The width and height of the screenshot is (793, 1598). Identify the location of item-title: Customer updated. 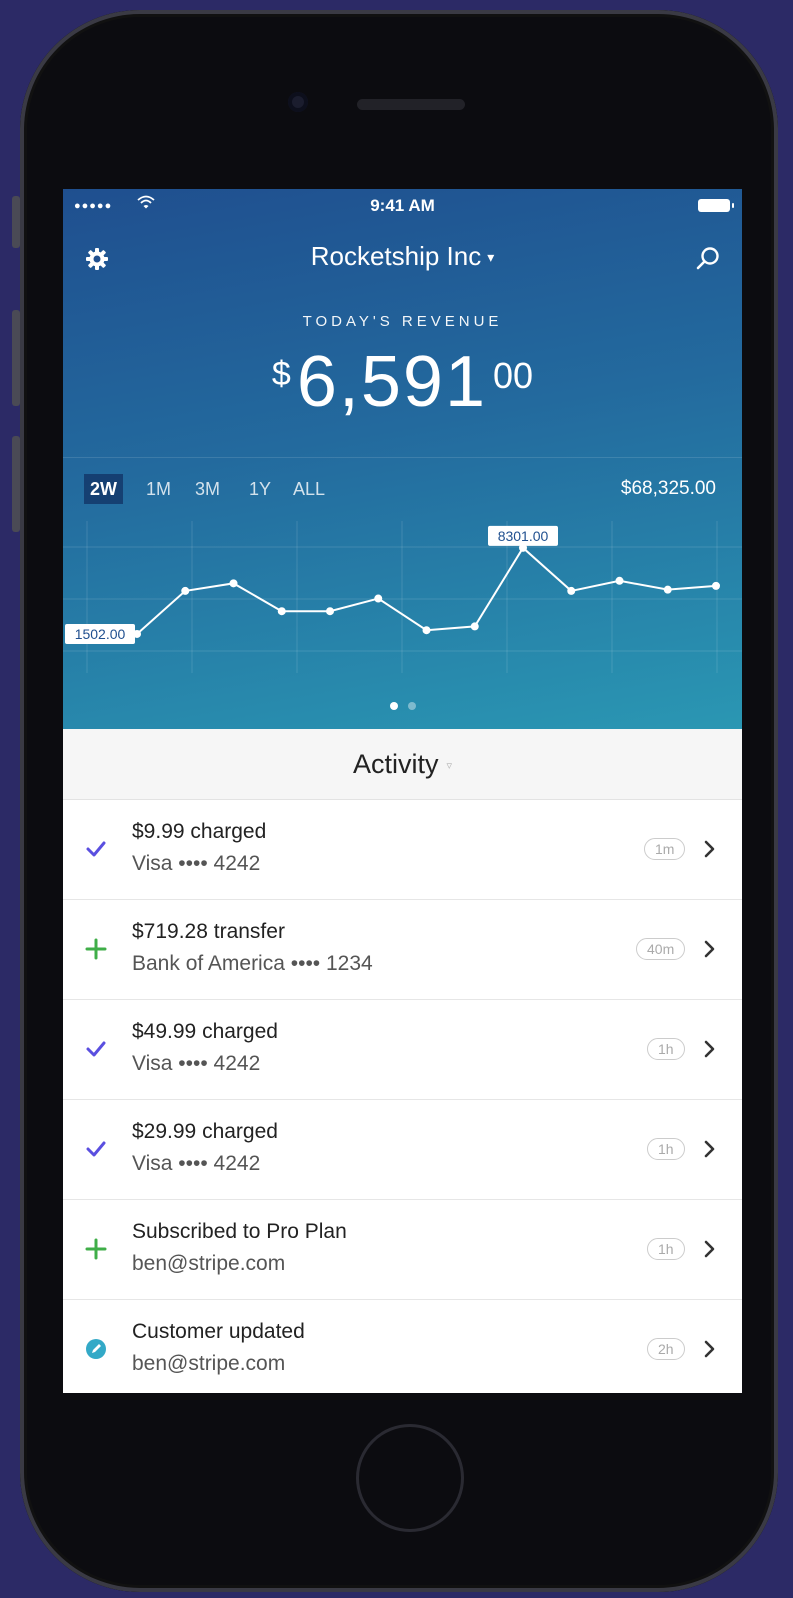
(218, 1331).